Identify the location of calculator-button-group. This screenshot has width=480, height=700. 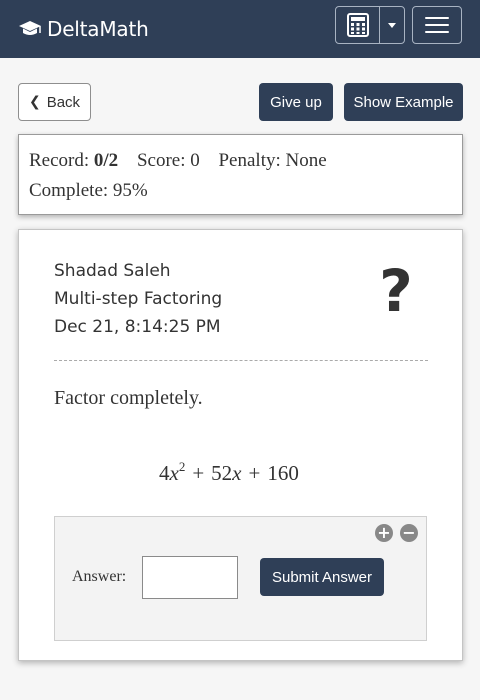
(370, 25).